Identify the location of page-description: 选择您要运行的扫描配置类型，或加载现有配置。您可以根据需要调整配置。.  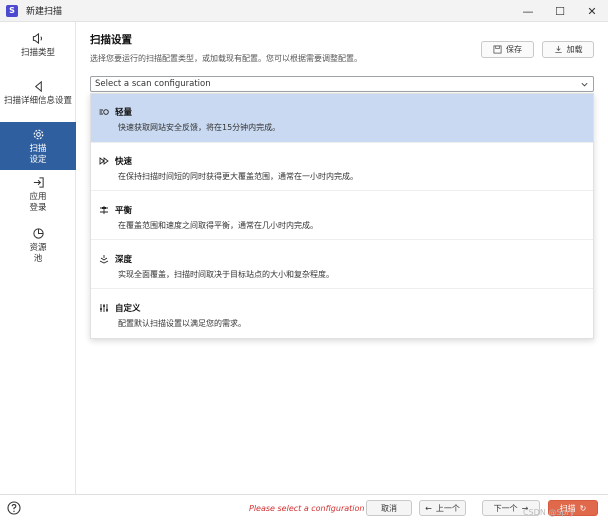
(226, 58).